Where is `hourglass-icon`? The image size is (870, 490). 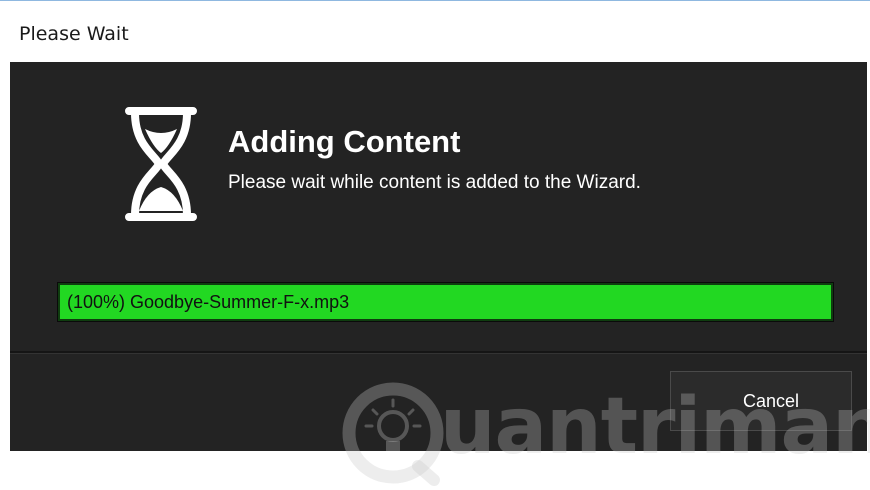 hourglass-icon is located at coordinates (161, 164).